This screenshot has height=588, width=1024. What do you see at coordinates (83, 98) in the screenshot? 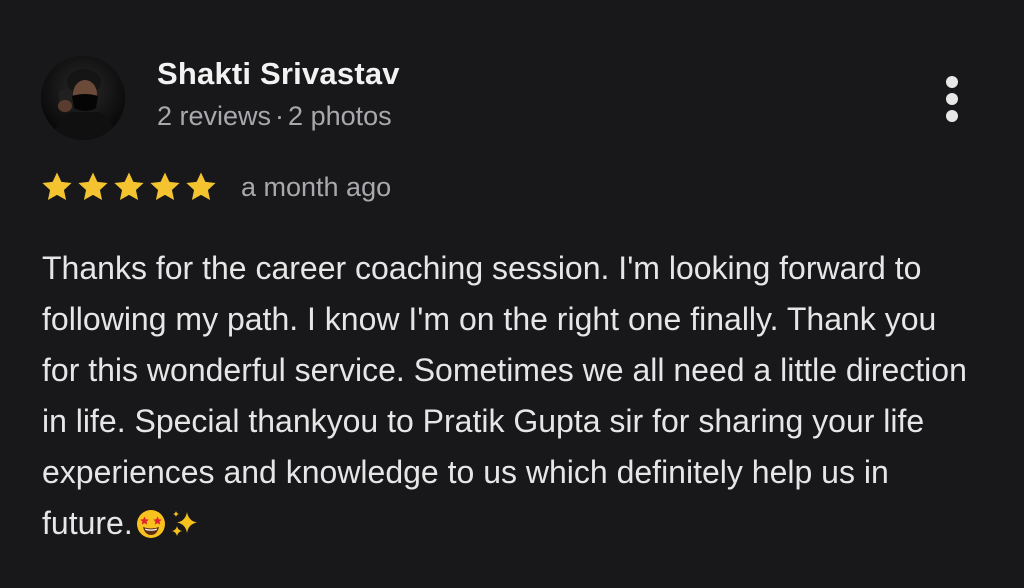
I see `avatar` at bounding box center [83, 98].